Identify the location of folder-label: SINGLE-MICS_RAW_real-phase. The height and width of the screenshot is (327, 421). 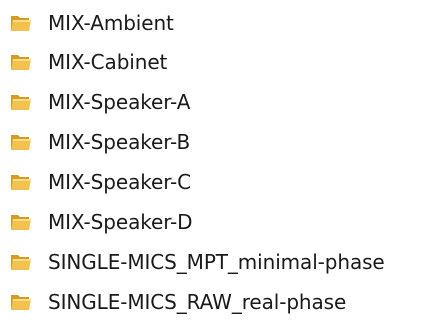
(197, 302).